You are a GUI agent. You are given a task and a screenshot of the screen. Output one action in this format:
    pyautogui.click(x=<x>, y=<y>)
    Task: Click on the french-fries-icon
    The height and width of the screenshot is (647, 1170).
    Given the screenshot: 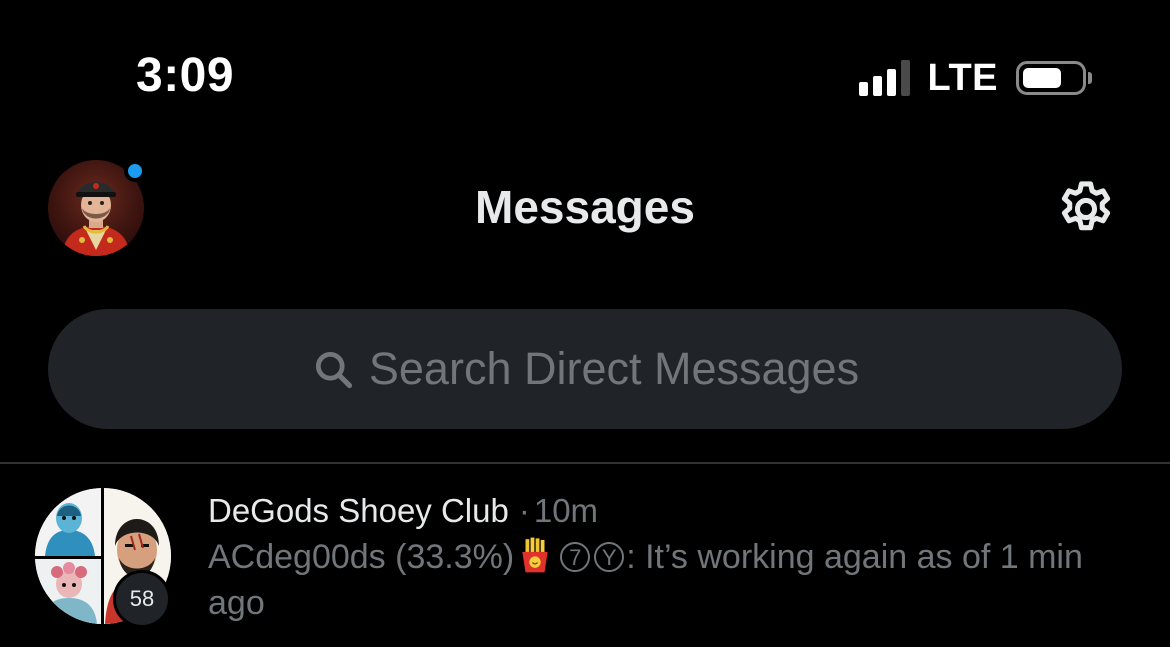 What is the action you would take?
    pyautogui.click(x=535, y=555)
    